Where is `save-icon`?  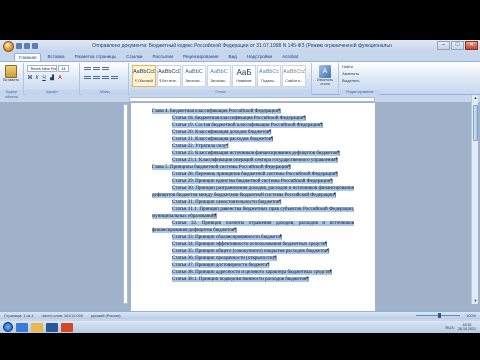
save-icon is located at coordinates (19, 46).